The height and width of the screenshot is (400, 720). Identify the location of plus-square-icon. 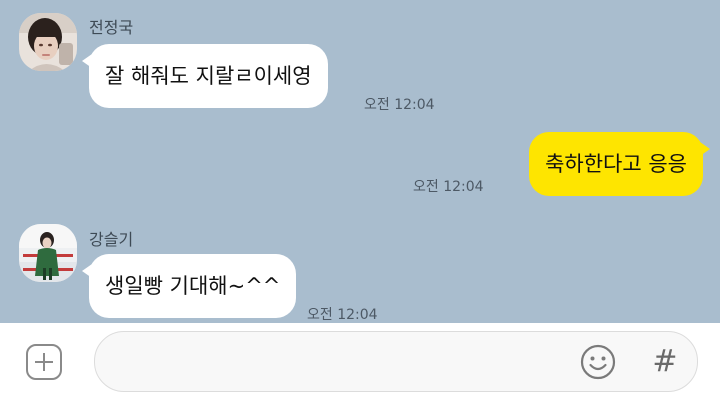
(44, 362).